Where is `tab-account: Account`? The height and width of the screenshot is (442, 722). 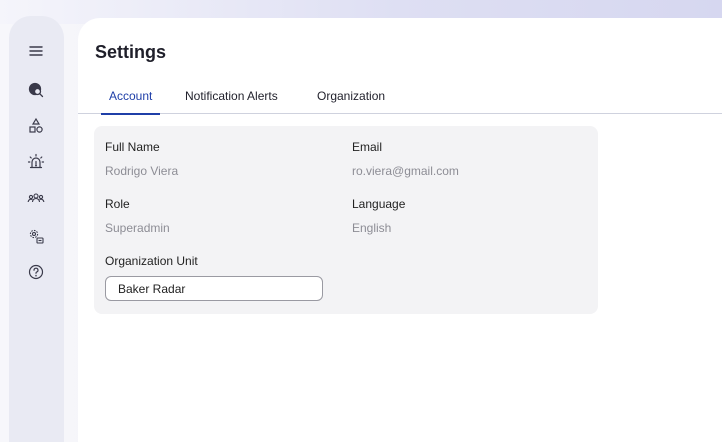
tab-account: Account is located at coordinates (130, 101).